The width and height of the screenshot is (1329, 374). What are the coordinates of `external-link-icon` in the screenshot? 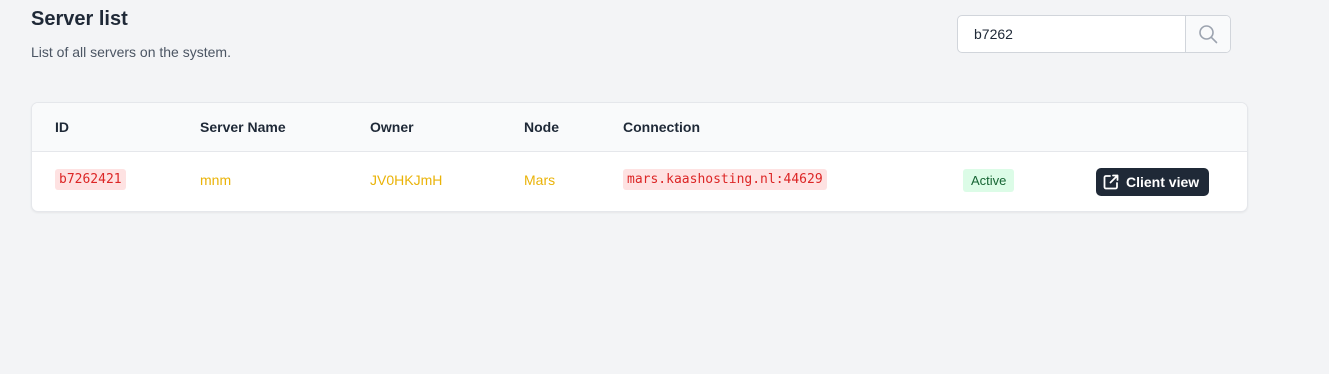 It's located at (1111, 182).